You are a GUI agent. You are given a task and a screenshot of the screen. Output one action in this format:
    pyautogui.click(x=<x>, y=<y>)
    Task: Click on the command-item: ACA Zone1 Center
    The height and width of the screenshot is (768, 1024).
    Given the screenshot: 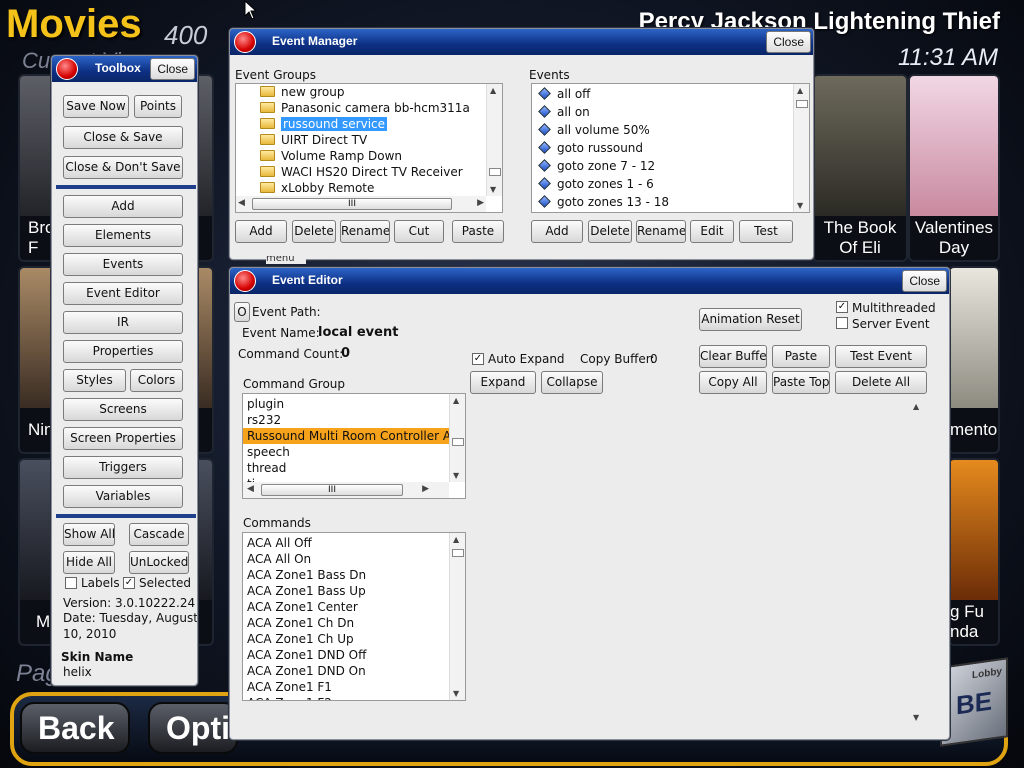 What is the action you would take?
    pyautogui.click(x=354, y=607)
    